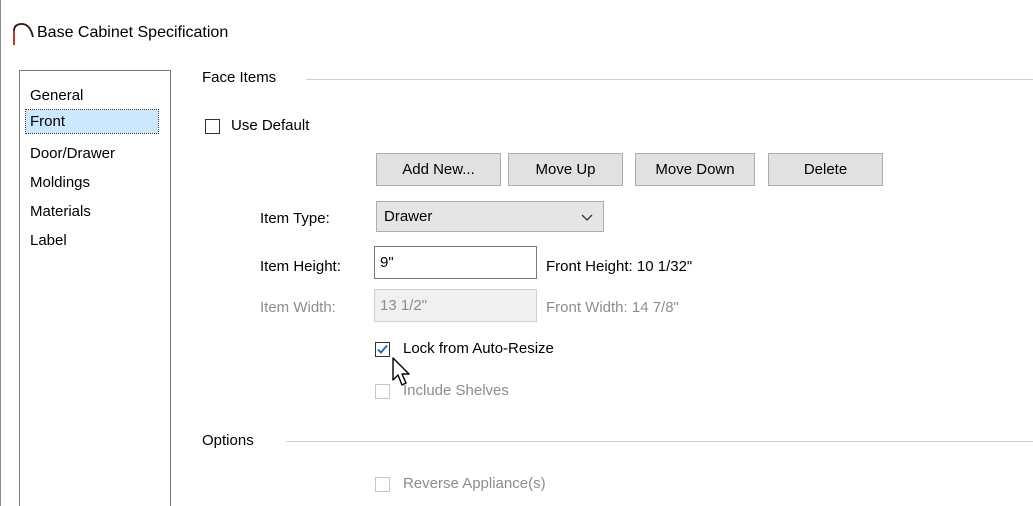  I want to click on lock-auto-resize-checkbox, so click(382, 349).